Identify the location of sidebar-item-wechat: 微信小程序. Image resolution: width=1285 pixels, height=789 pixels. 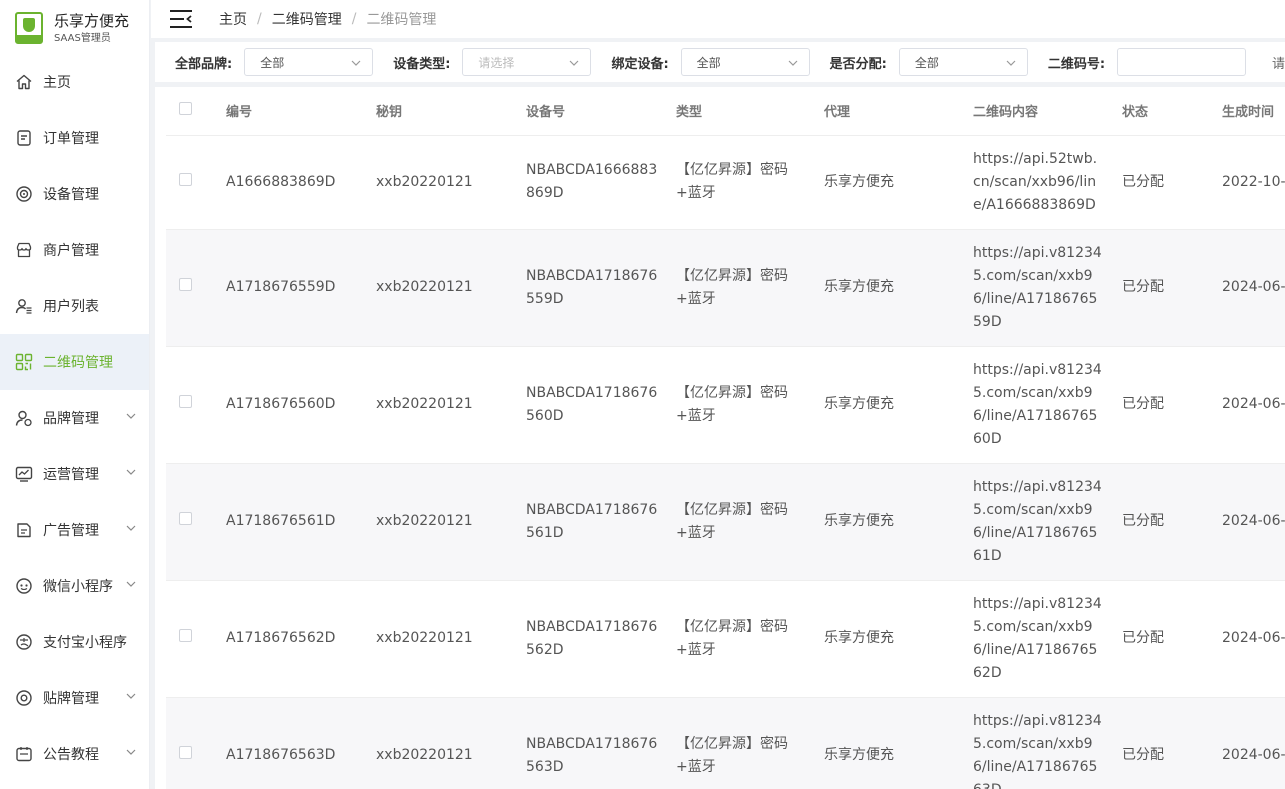
(74, 586).